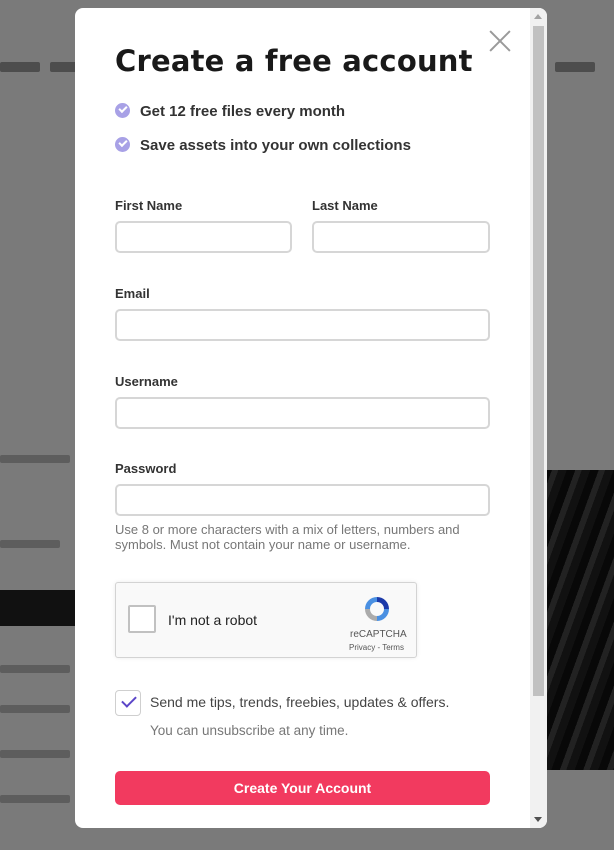 The image size is (614, 850). What do you see at coordinates (249, 730) in the screenshot?
I see `unsubscribe-note: You can unsubscribe at any time.` at bounding box center [249, 730].